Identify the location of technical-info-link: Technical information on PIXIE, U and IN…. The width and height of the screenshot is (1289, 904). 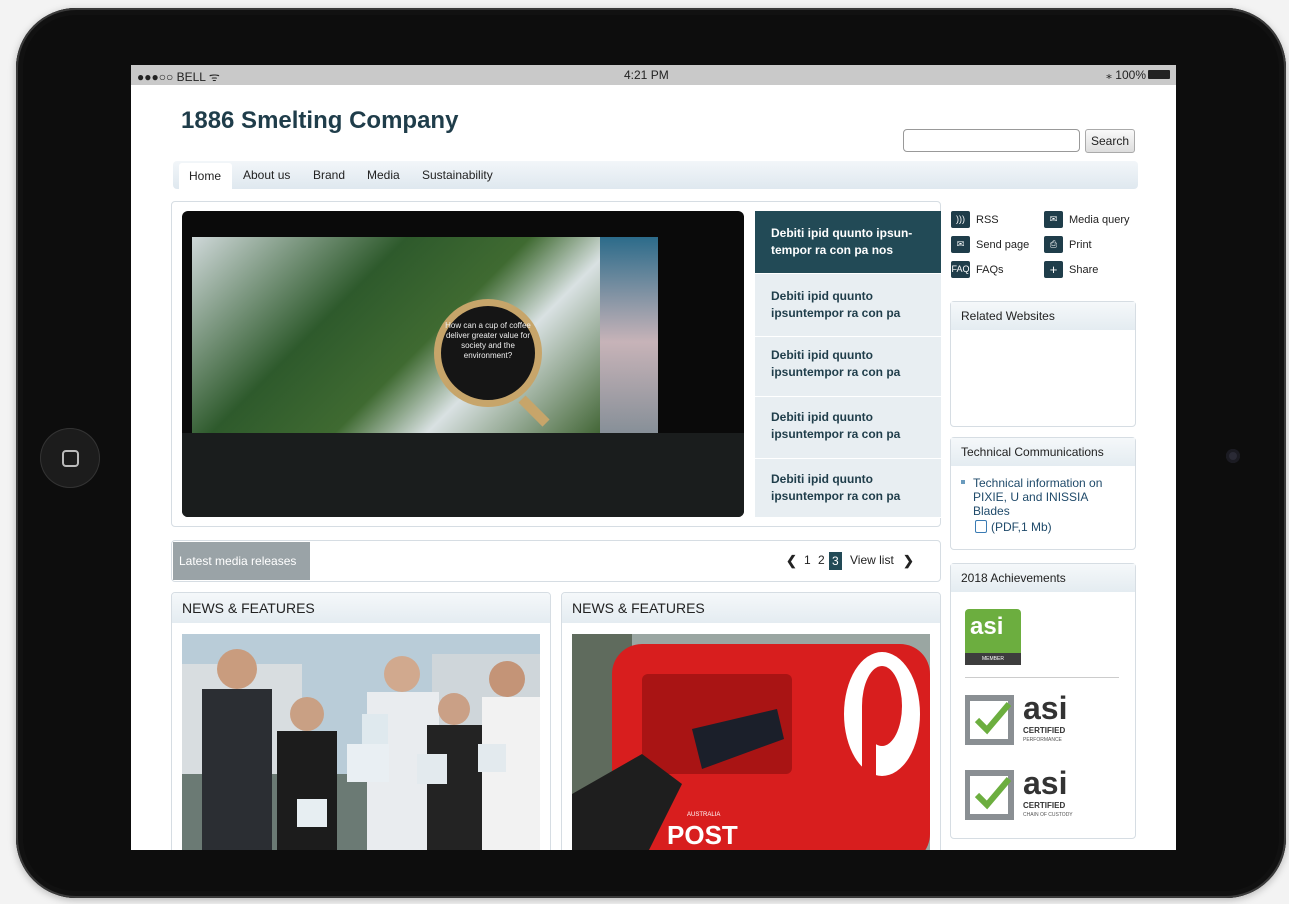
(1048, 497).